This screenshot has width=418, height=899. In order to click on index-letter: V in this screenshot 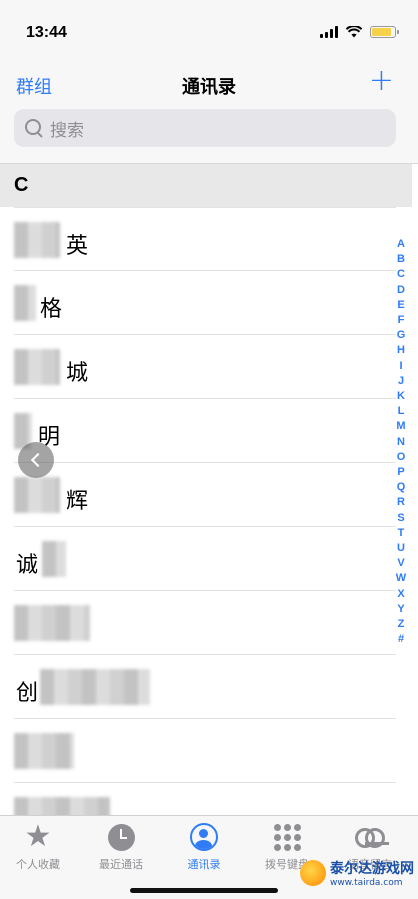, I will do `click(400, 563)`.